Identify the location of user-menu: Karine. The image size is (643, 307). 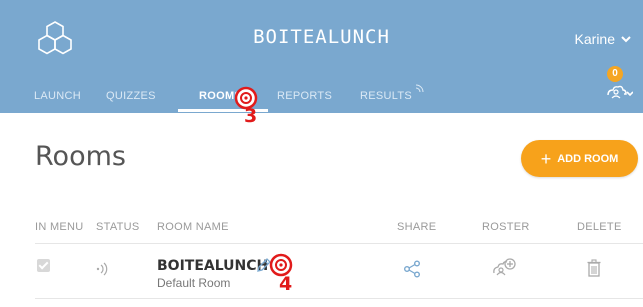
(603, 39).